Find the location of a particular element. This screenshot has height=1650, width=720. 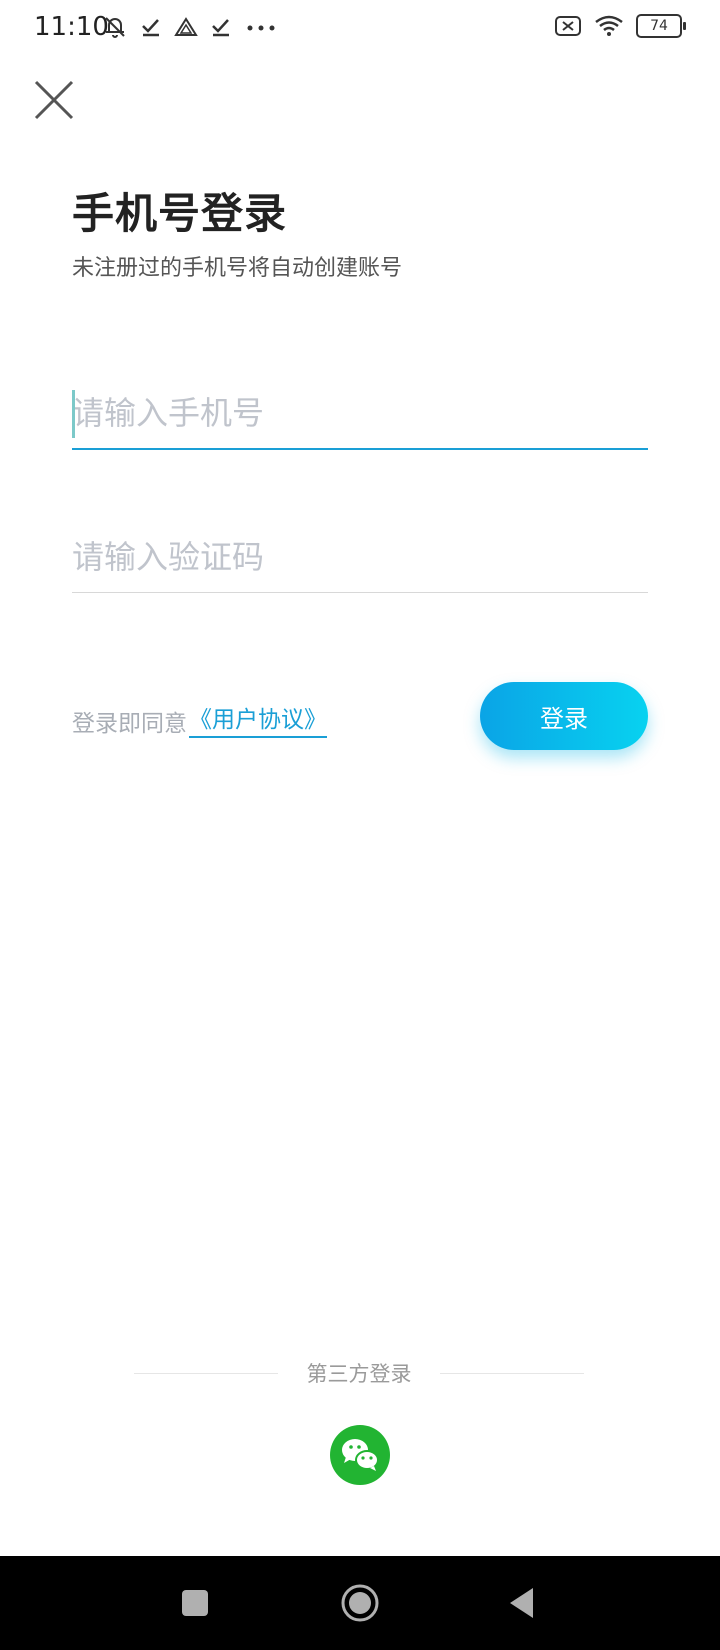

battery-icon: 74 is located at coordinates (661, 26).